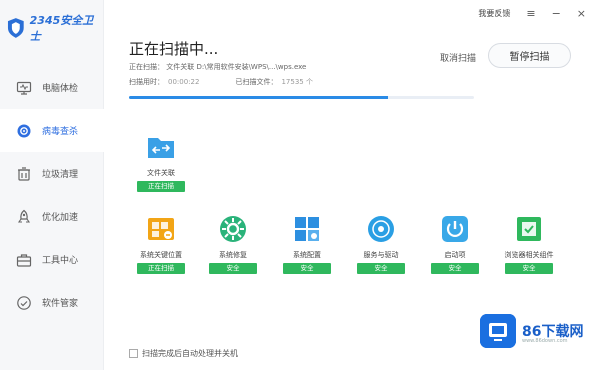  What do you see at coordinates (24, 302) in the screenshot?
I see `software-icon` at bounding box center [24, 302].